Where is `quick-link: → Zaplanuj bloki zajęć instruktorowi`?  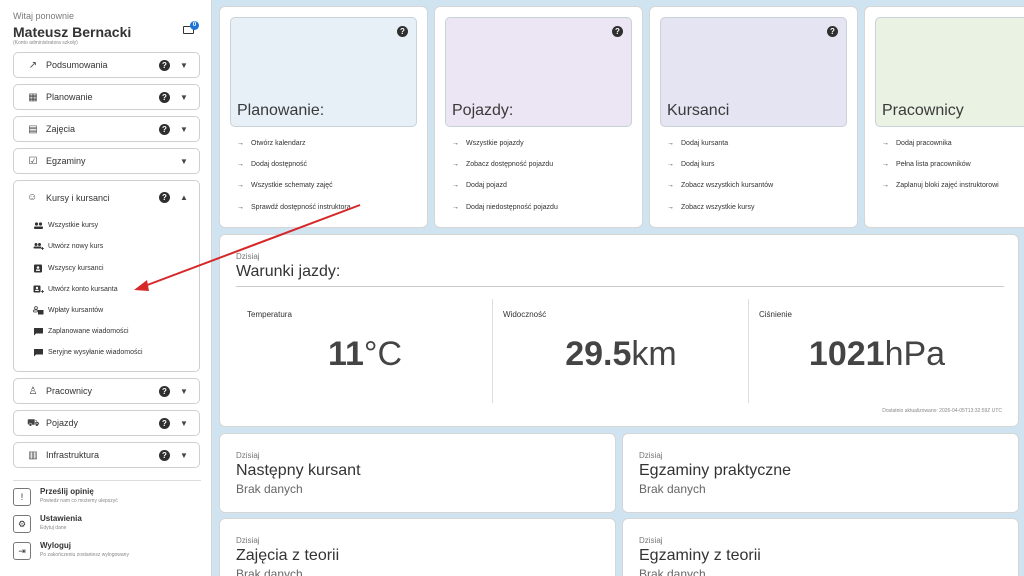
quick-link: → Zaplanuj bloki zajęć instruktorowi is located at coordinates (940, 185).